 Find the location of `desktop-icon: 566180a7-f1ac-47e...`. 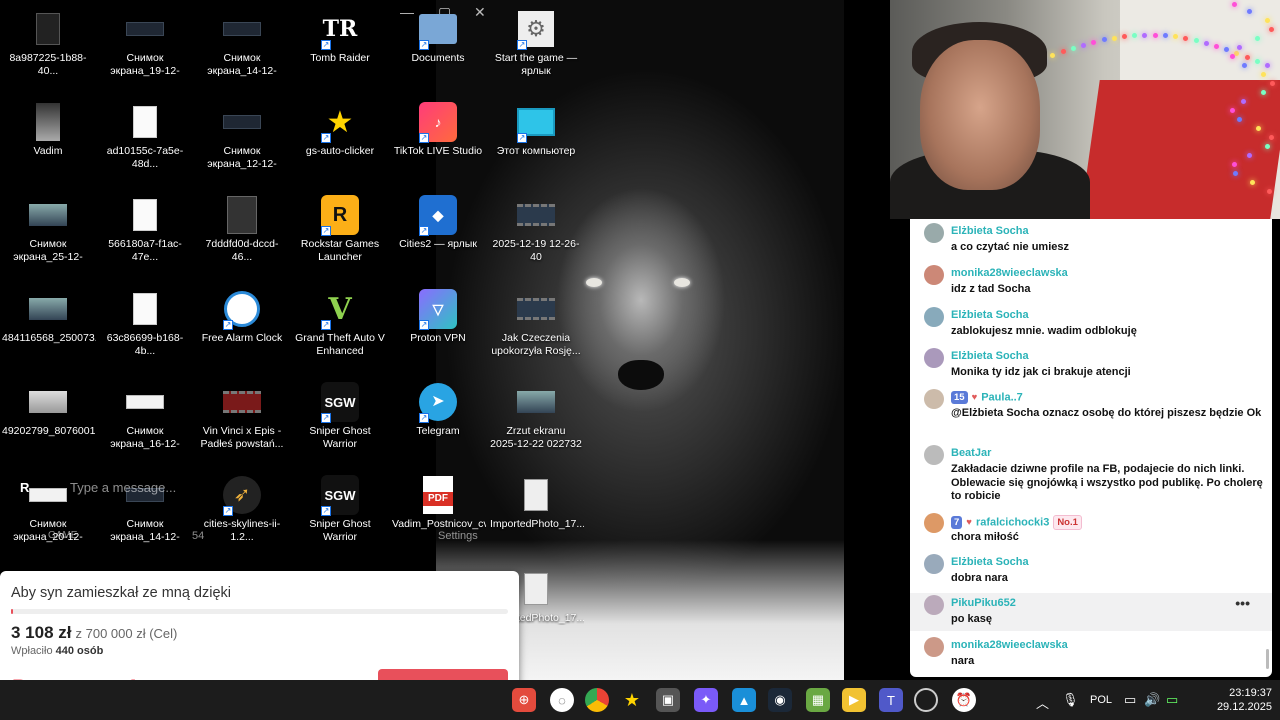

desktop-icon: 566180a7-f1ac-47e... is located at coordinates (145, 233).